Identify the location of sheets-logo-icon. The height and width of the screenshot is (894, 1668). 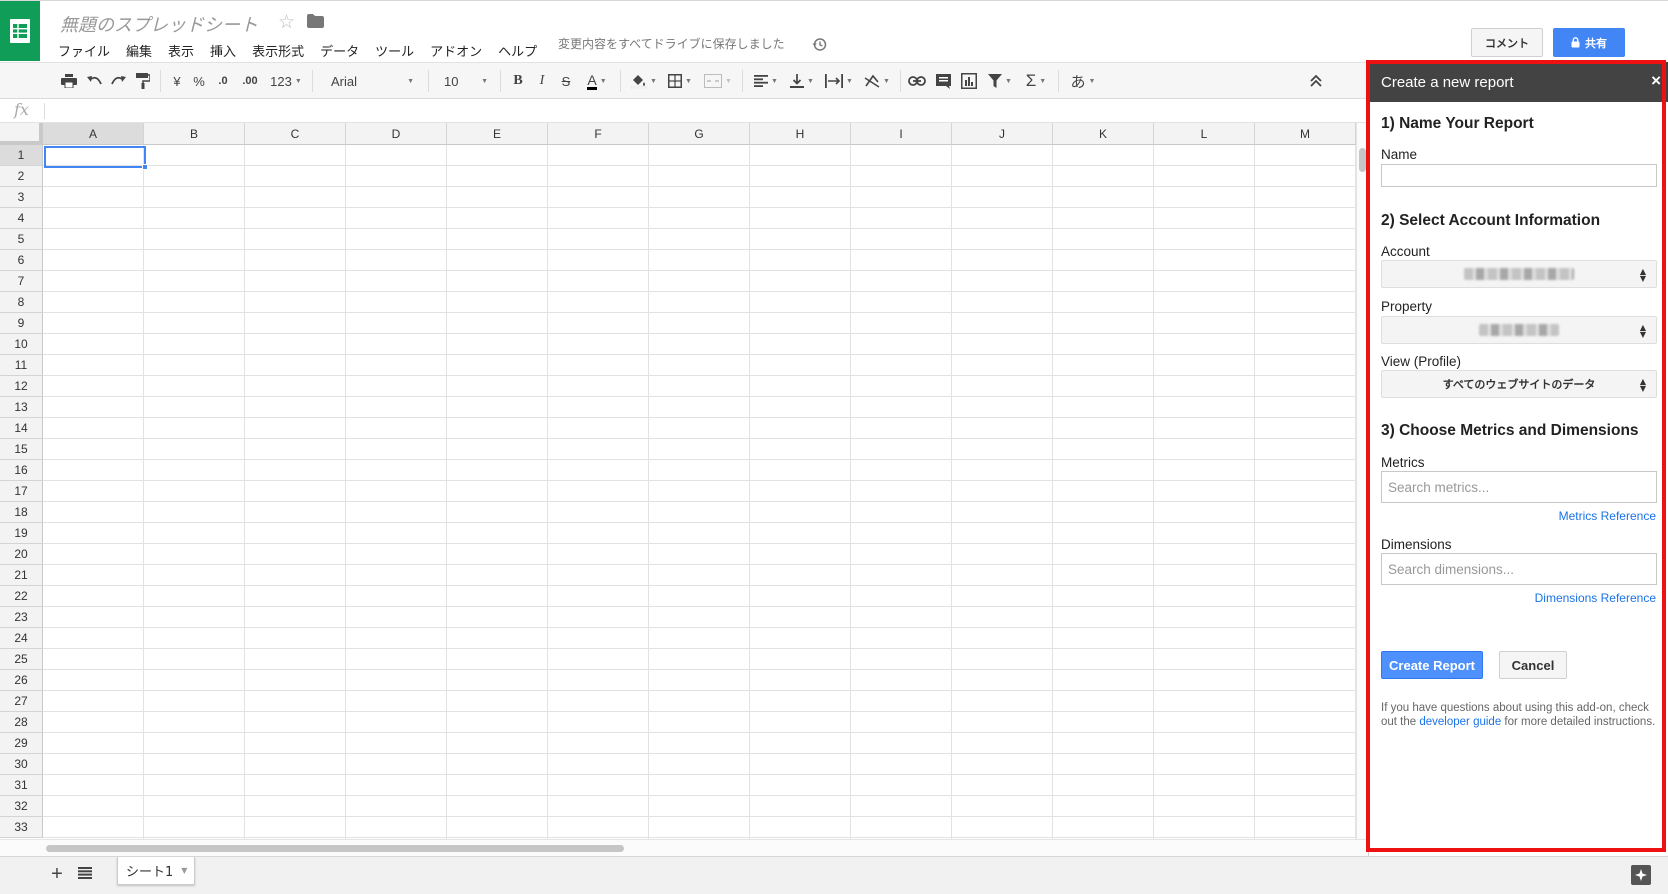
(20, 31).